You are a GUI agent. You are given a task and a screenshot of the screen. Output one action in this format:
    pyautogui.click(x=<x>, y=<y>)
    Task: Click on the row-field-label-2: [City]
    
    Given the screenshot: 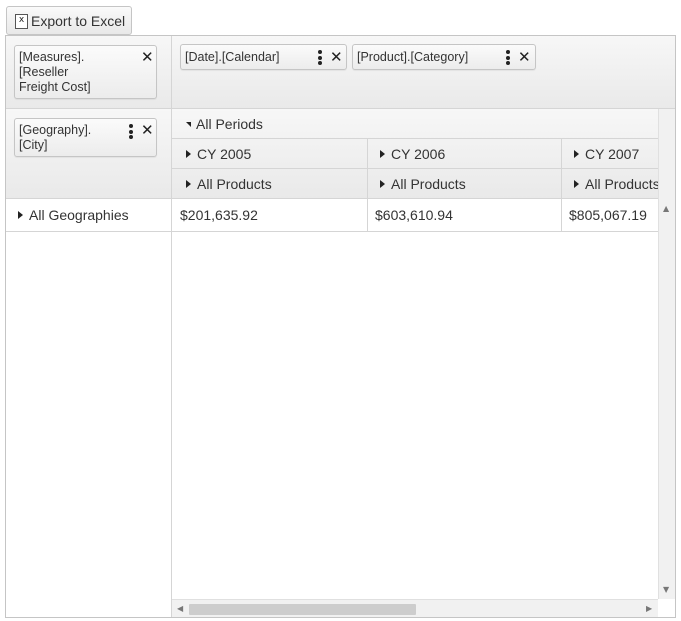 What is the action you would take?
    pyautogui.click(x=33, y=145)
    